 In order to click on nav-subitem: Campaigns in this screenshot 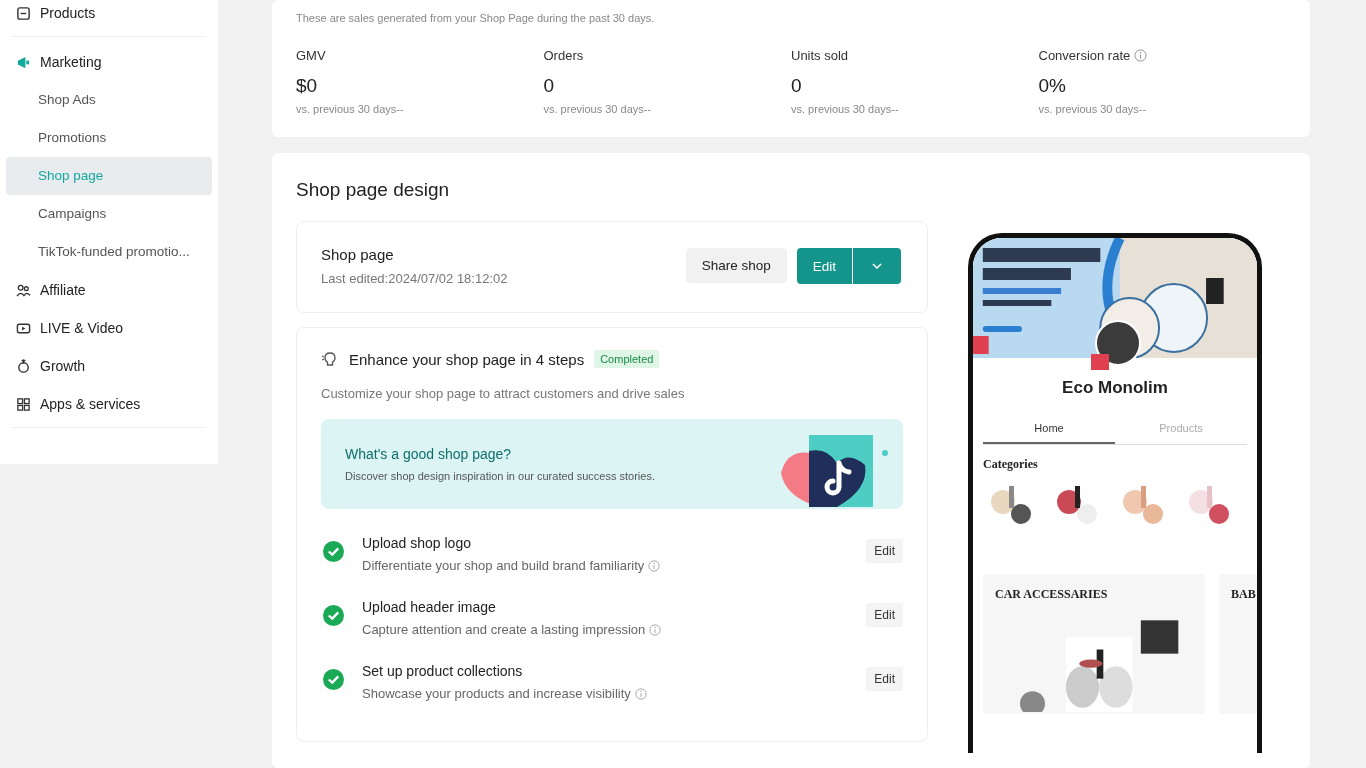, I will do `click(109, 214)`.